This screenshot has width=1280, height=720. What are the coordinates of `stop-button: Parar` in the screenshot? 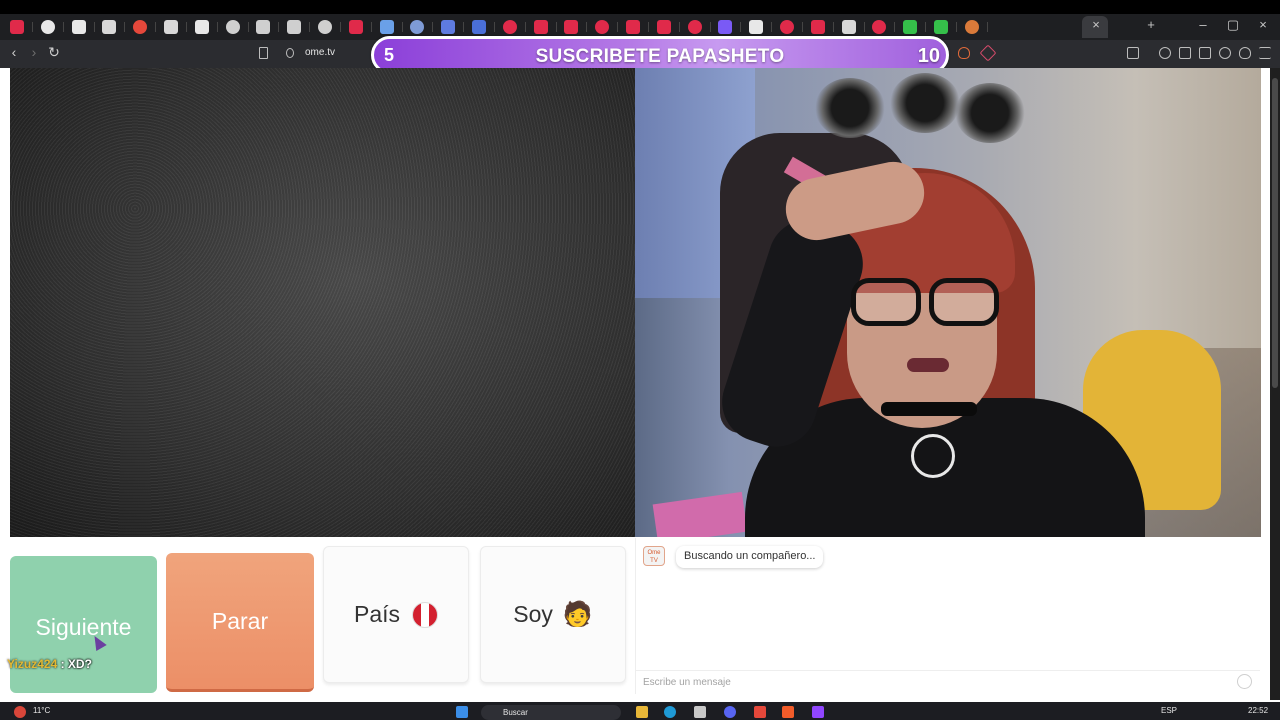 It's located at (240, 622).